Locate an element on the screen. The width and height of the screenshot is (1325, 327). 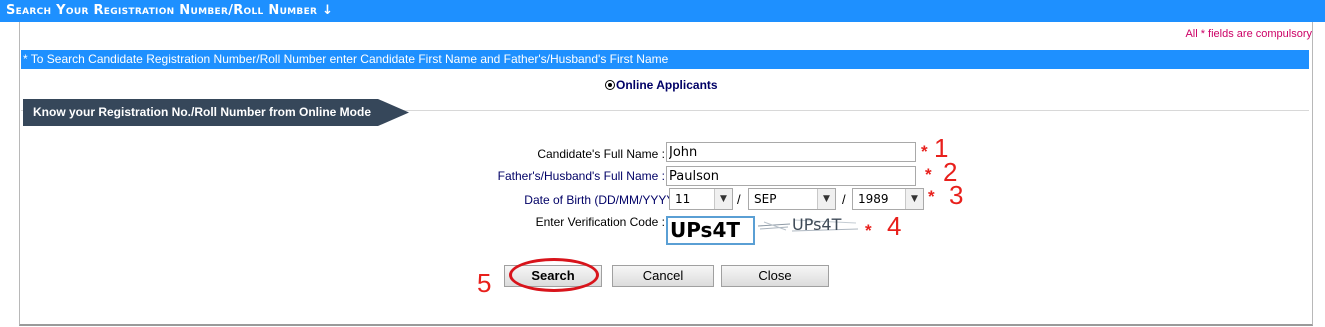
full-name-label: Candidate's Full Name : is located at coordinates (601, 154).